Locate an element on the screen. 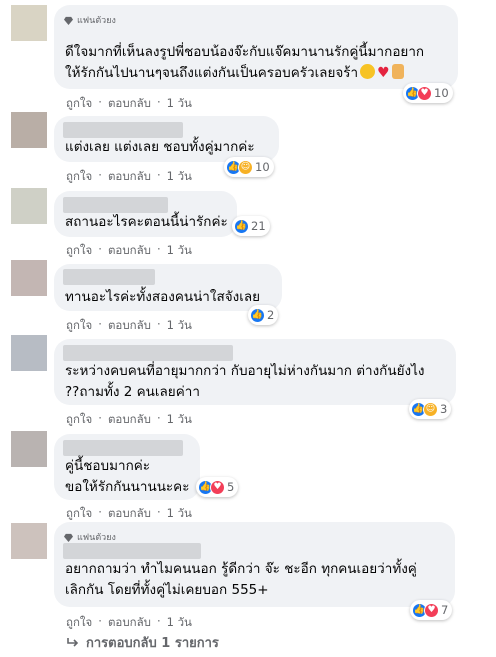 This screenshot has width=496, height=657. comment-line: คู่นี้ชอบมากค่ะ is located at coordinates (108, 466).